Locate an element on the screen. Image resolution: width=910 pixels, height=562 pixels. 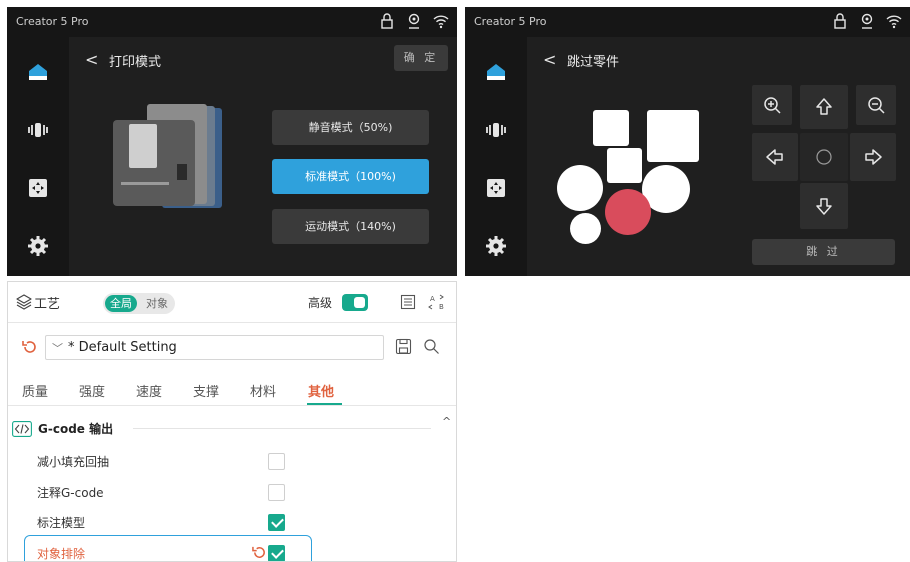
tab-other: 其他 is located at coordinates (321, 390).